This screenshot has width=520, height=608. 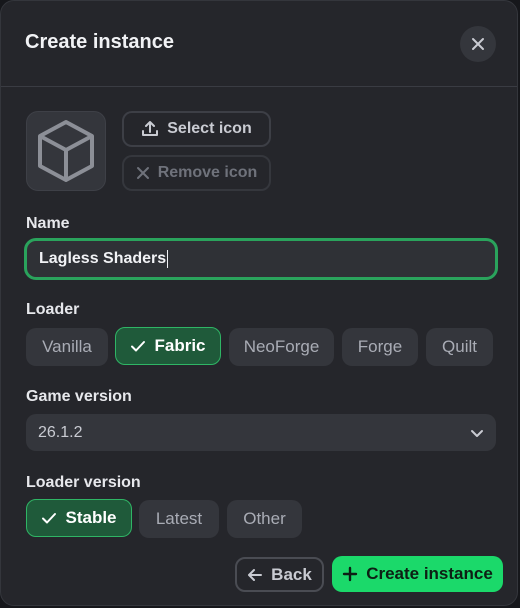 I want to click on loader-option-label: Quilt, so click(x=459, y=346).